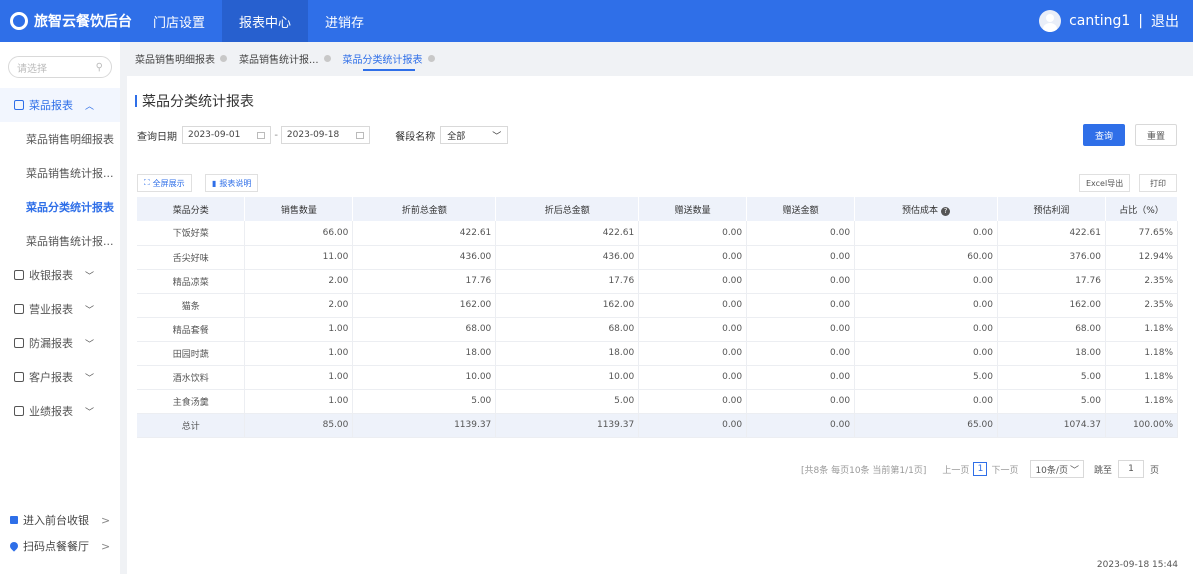  Describe the element at coordinates (19, 21) in the screenshot. I see `brand-logo-icon` at that location.